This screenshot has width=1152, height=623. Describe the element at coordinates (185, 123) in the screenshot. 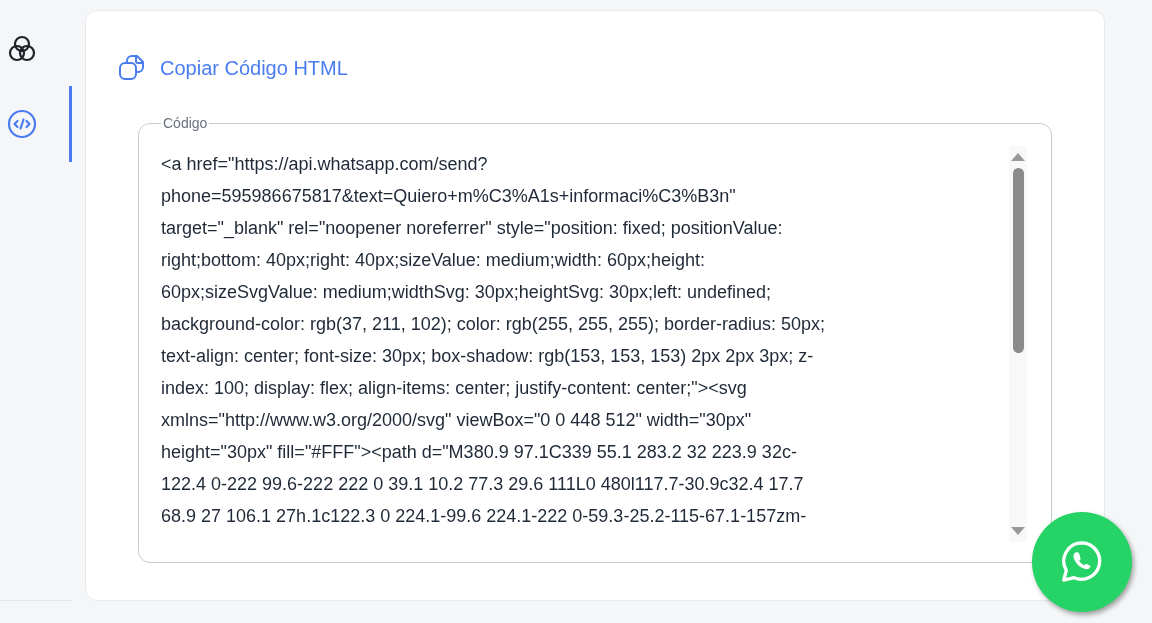

I see `field-label: Código` at that location.